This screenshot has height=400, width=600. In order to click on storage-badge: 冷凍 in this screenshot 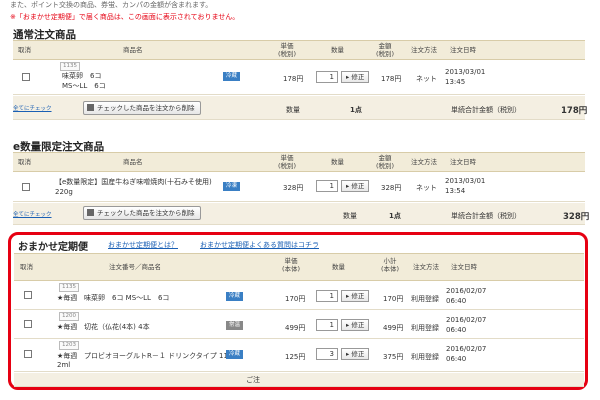, I will do `click(232, 186)`.